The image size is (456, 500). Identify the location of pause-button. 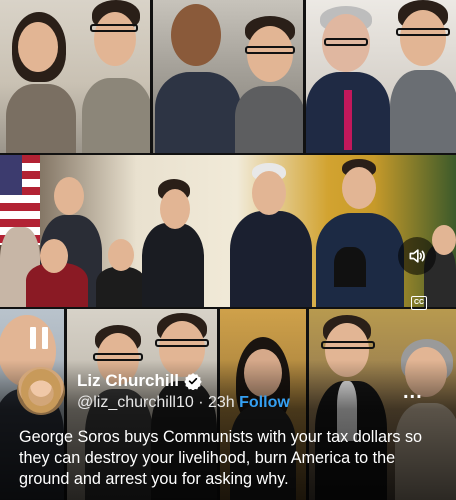
(40, 340).